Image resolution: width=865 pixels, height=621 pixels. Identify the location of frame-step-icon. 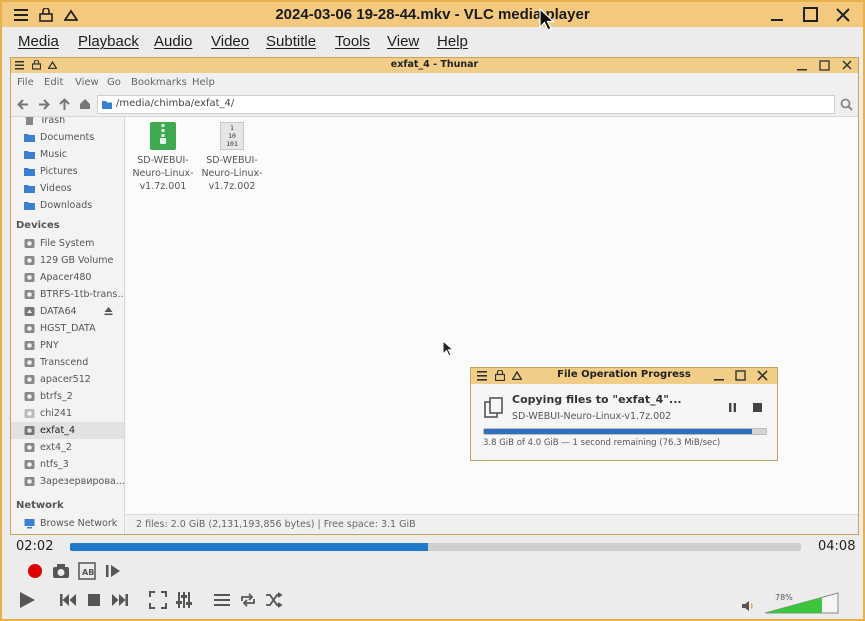
(113, 571).